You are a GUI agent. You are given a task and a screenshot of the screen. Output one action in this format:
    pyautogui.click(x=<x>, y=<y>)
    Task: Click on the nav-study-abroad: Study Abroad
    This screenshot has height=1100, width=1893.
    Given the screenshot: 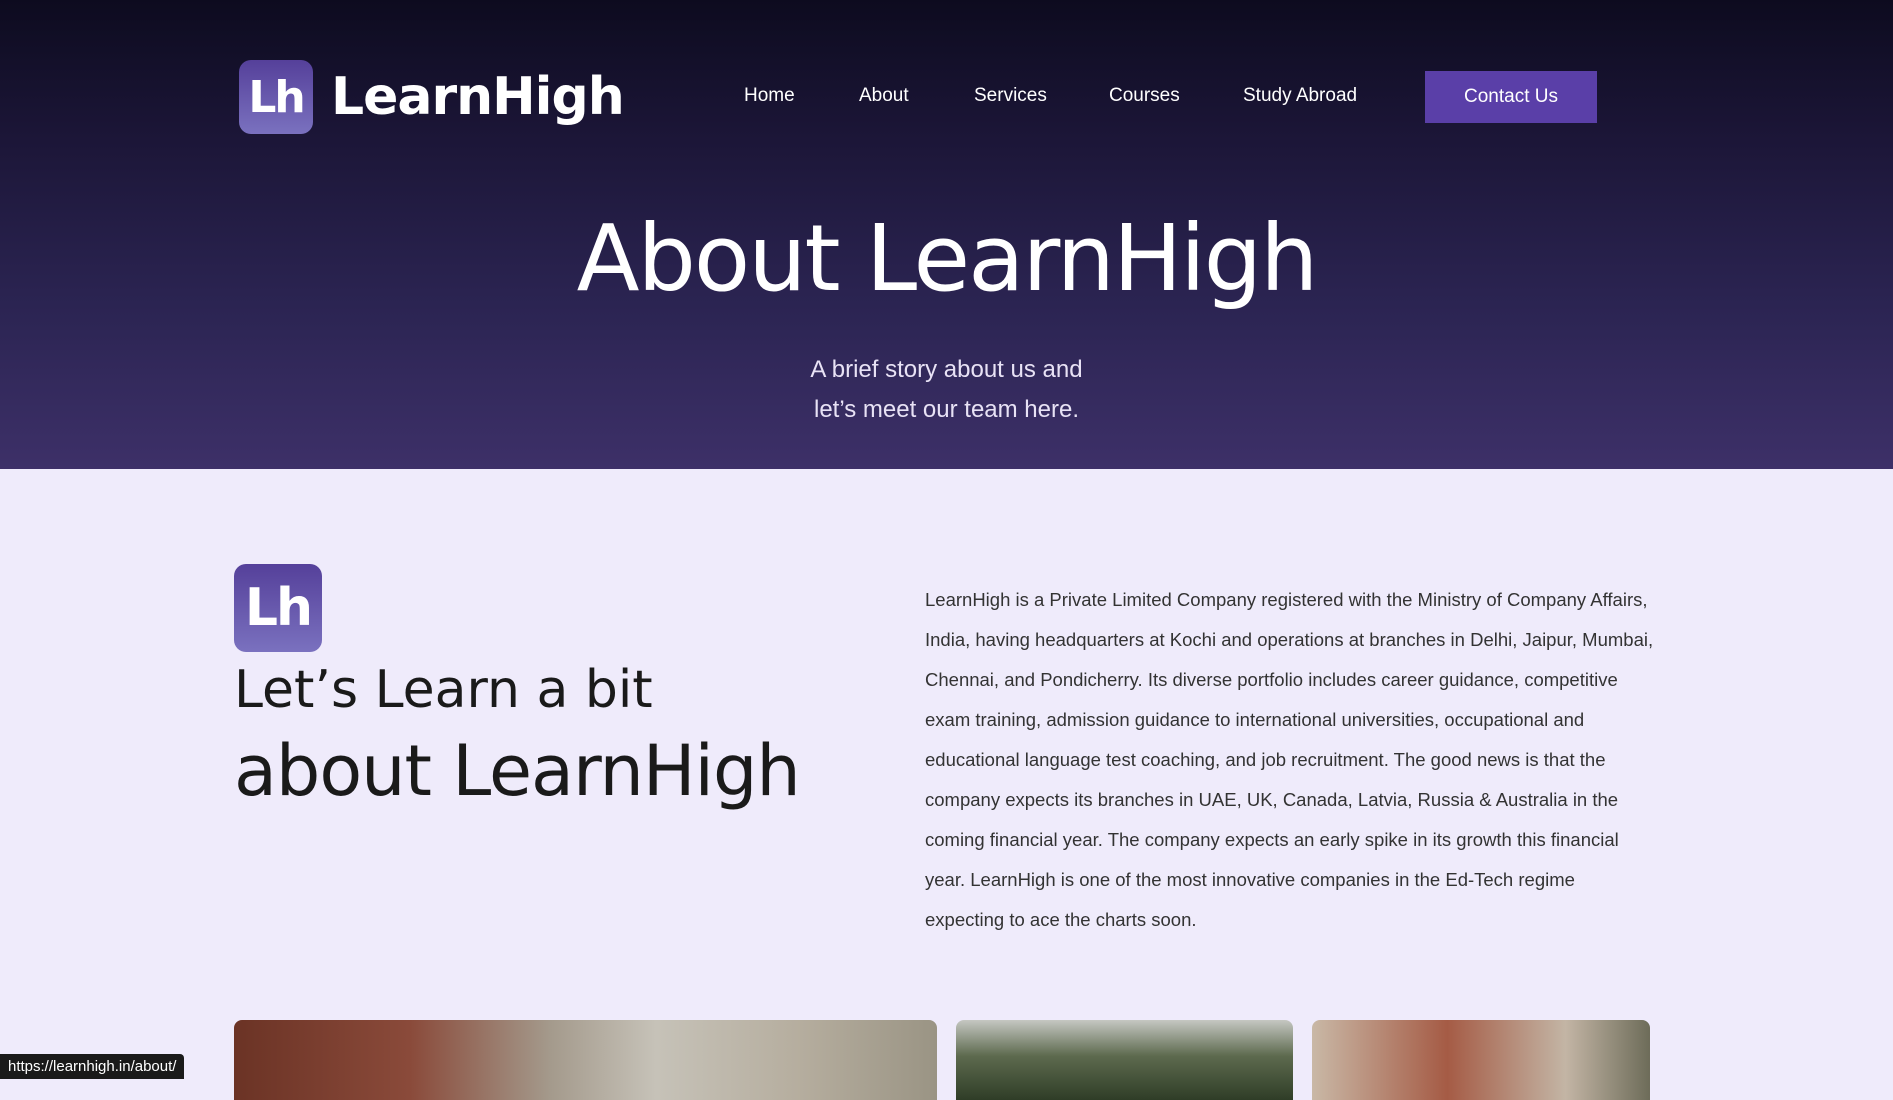 What is the action you would take?
    pyautogui.click(x=1300, y=96)
    